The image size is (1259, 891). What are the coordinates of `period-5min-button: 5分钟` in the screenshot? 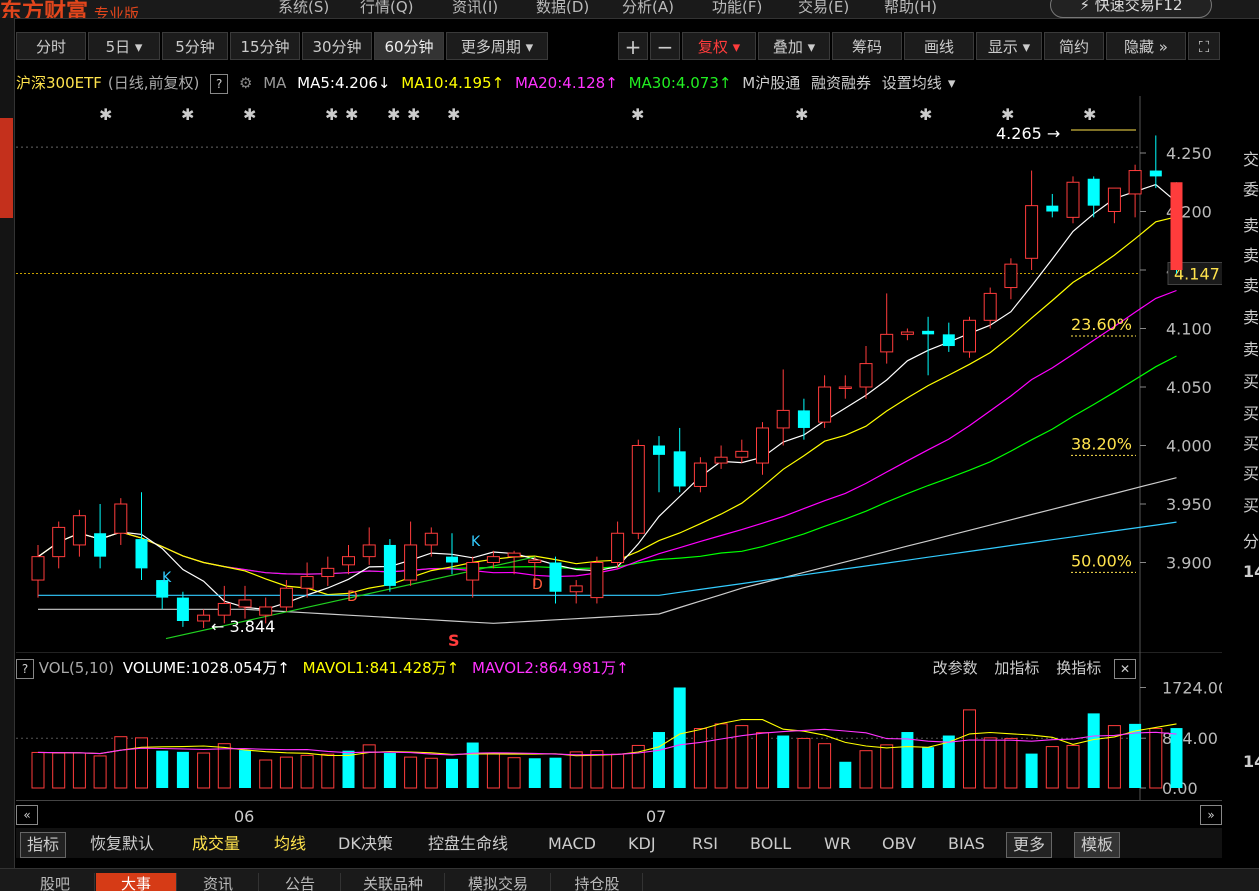 It's located at (195, 46).